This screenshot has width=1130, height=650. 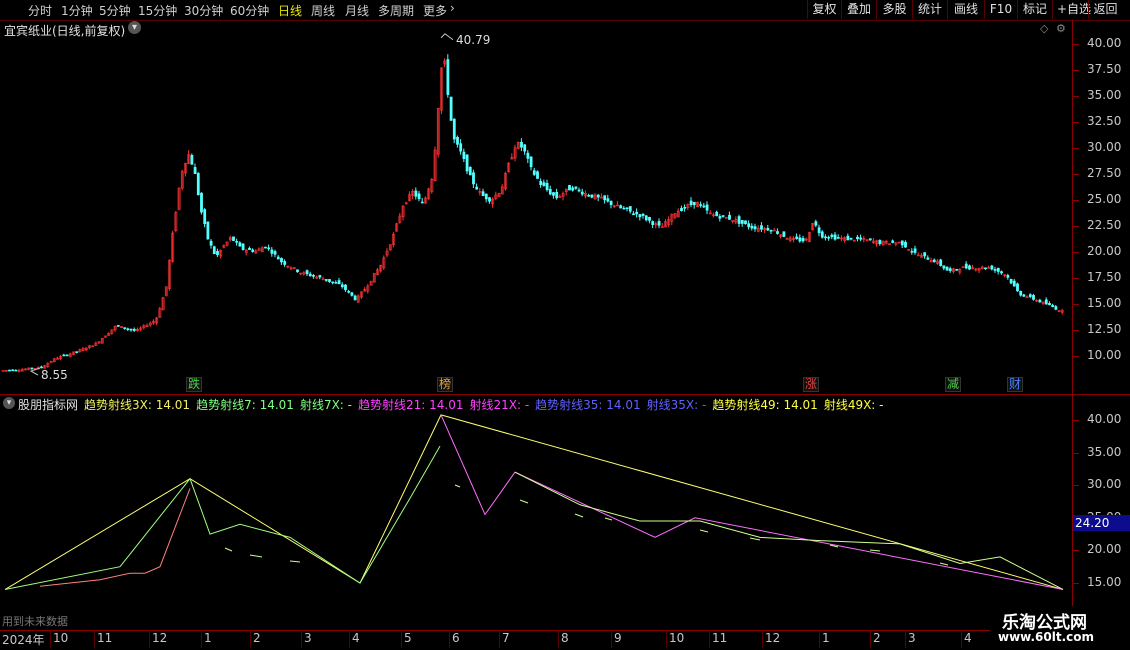 I want to click on date-tick-label: 4, so click(x=356, y=638).